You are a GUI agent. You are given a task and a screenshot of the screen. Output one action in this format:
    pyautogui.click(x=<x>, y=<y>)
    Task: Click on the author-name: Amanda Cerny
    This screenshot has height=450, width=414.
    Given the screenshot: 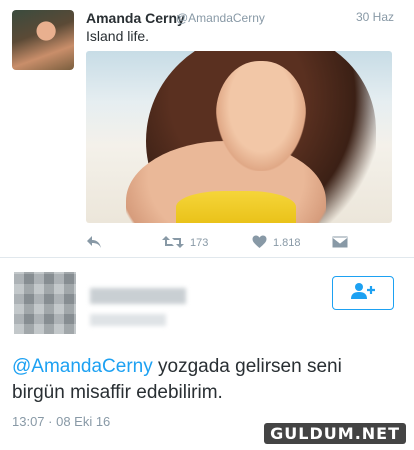 What is the action you would take?
    pyautogui.click(x=135, y=18)
    